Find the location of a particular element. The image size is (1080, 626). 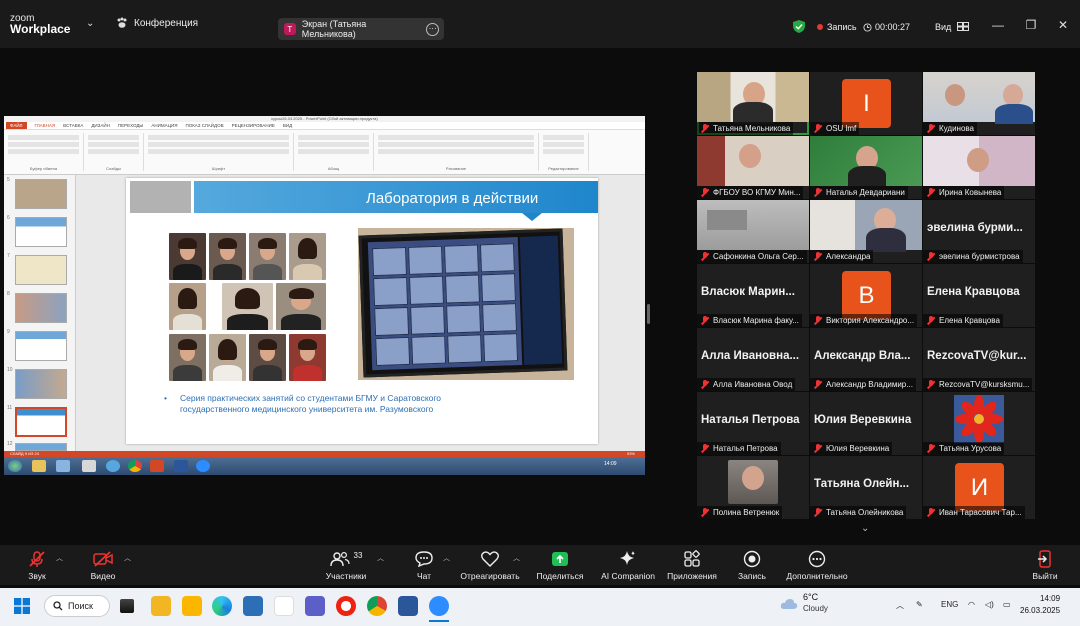

weather-widget: 6°C Cloudy is located at coordinates (815, 603).